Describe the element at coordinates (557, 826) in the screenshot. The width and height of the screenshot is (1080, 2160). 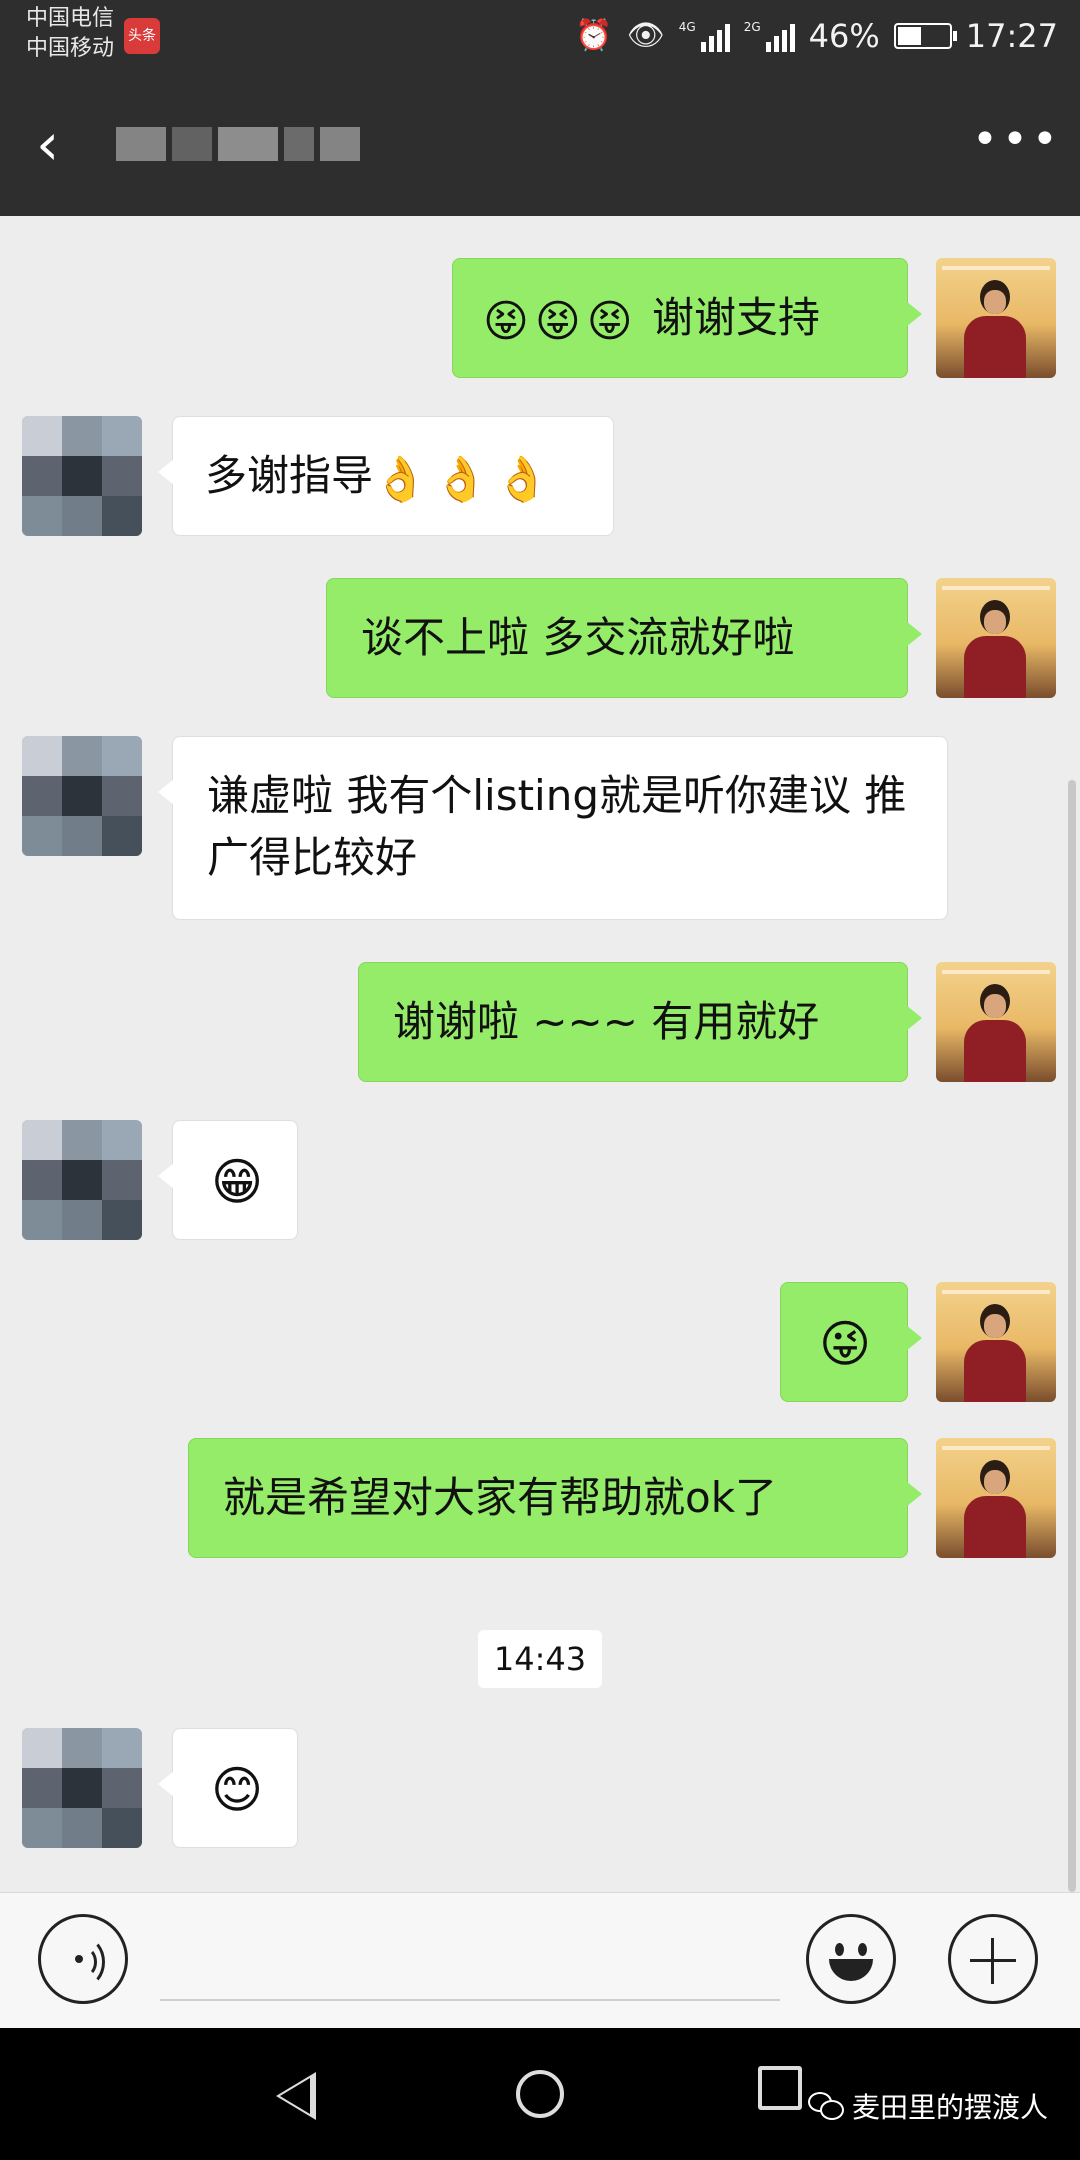
I see `message-text: 谦虚啦 我有个listing就是听你建议 推广得比较好` at that location.